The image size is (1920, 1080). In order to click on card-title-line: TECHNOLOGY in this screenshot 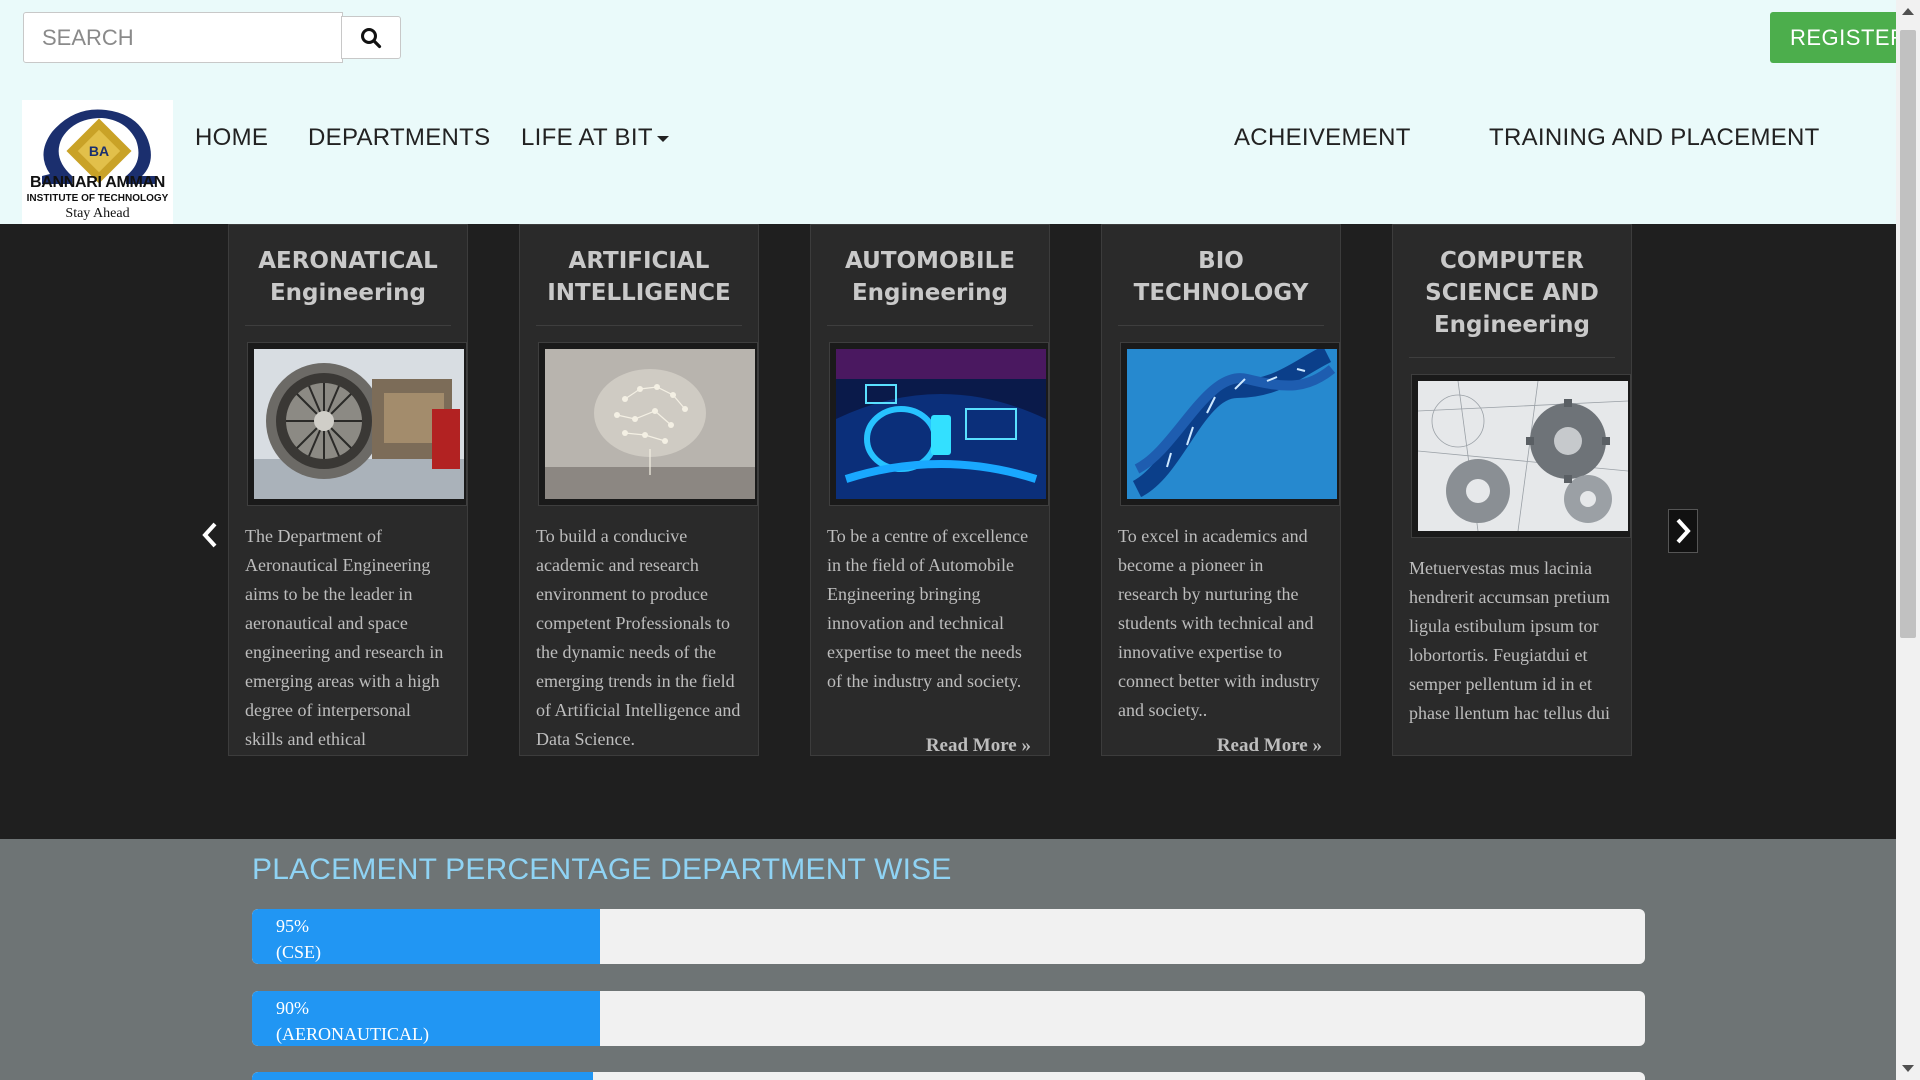, I will do `click(1221, 293)`.